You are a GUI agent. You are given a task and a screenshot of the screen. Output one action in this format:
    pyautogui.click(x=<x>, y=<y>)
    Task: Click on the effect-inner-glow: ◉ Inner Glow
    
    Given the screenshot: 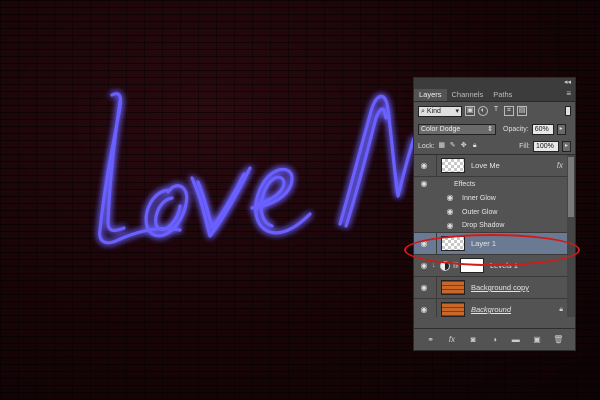 What is the action you would take?
    pyautogui.click(x=494, y=198)
    